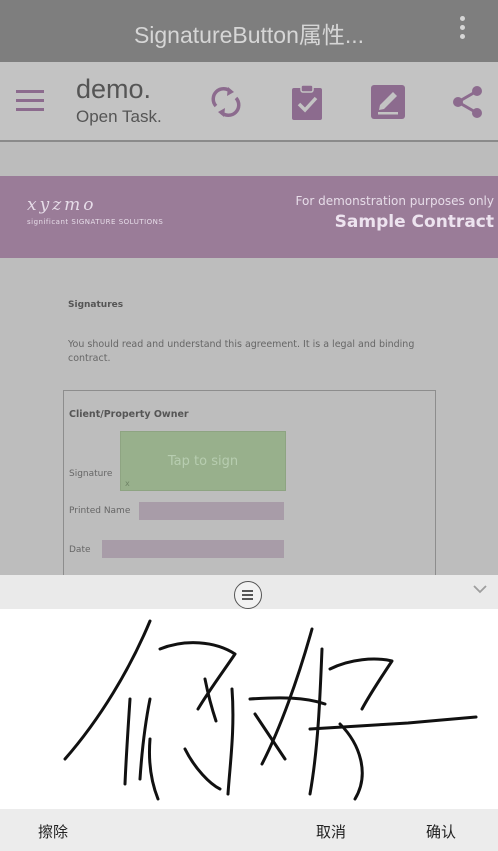  Describe the element at coordinates (211, 511) in the screenshot. I see `printed-name-field` at that location.